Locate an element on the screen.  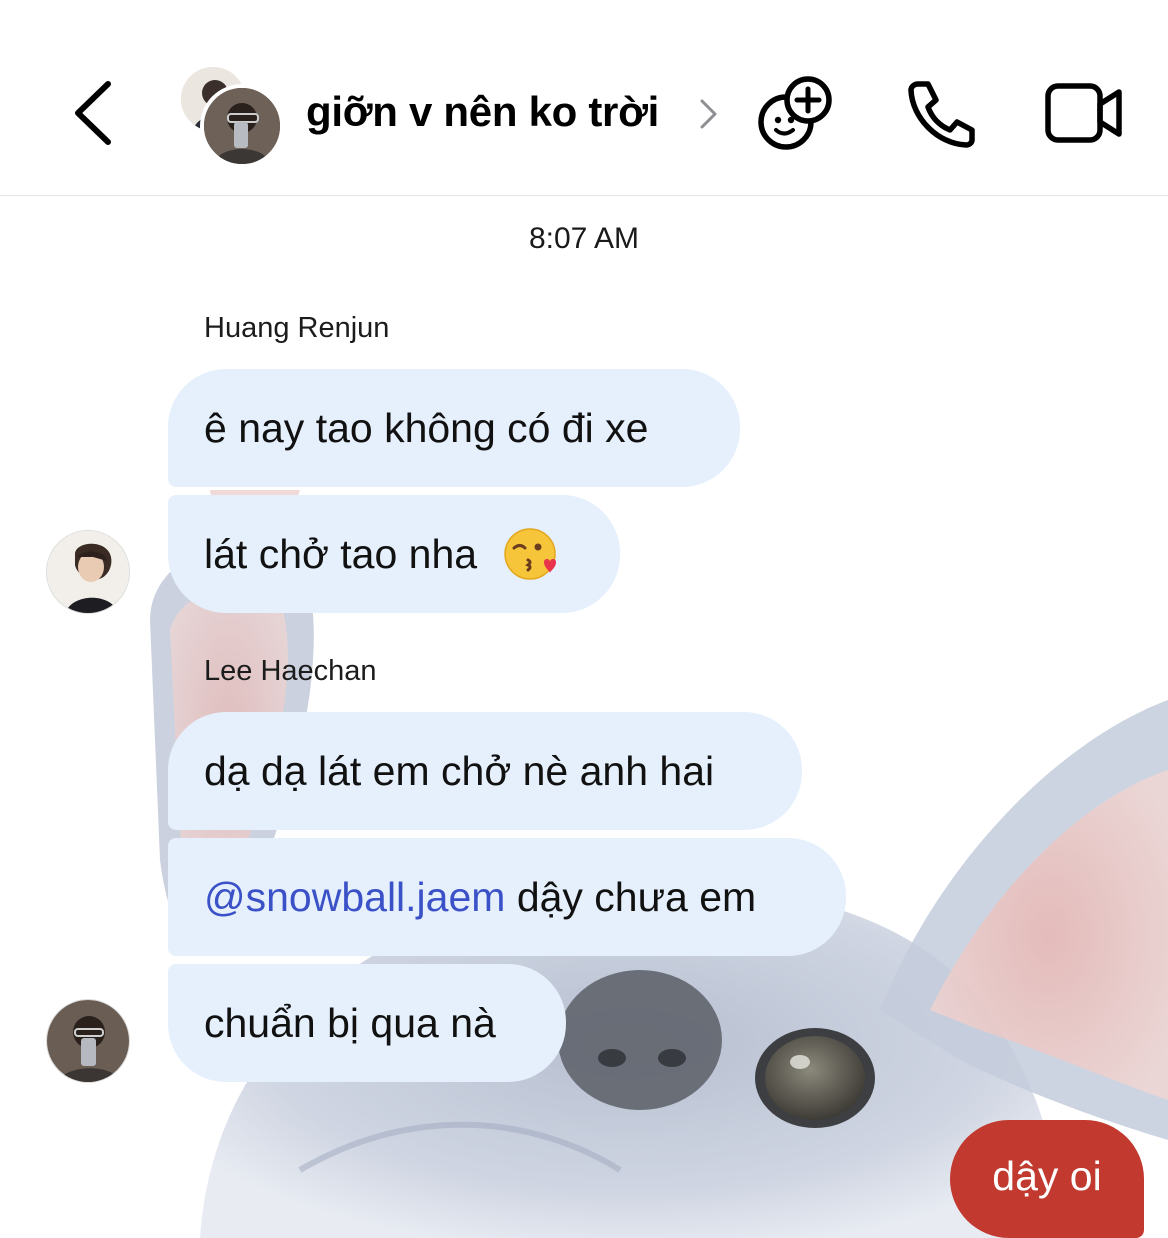
group-avatar is located at coordinates (231, 116).